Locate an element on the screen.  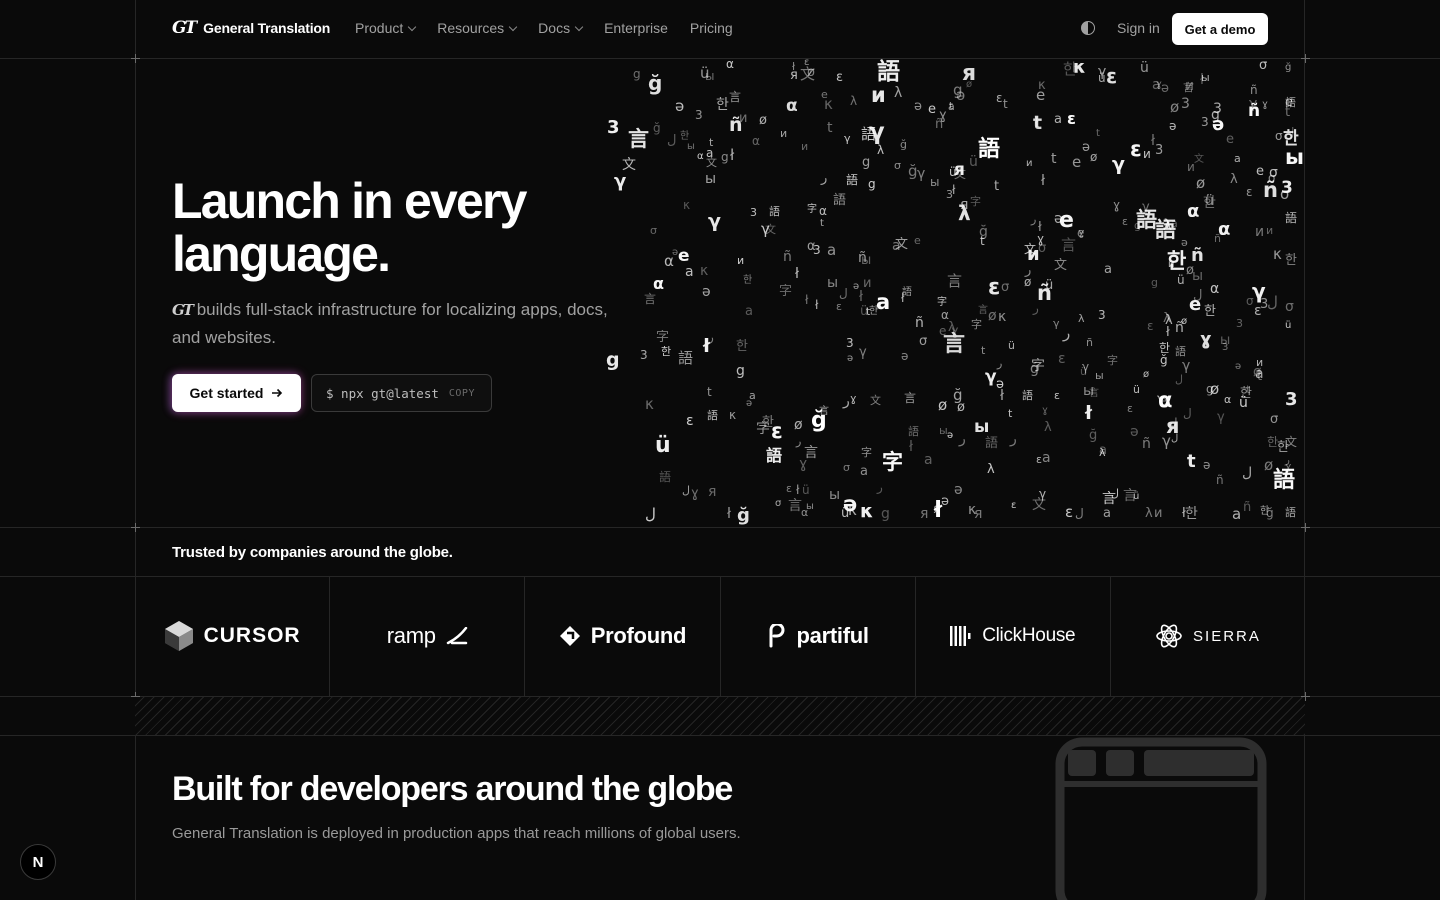
install-command-box: $ npx gt@latest COPY is located at coordinates (401, 393).